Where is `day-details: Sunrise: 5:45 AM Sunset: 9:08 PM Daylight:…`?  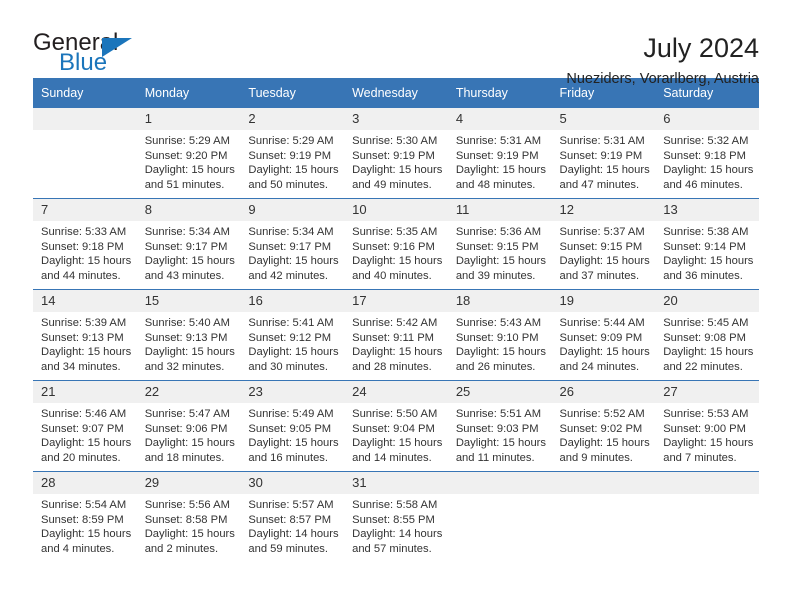 day-details: Sunrise: 5:45 AM Sunset: 9:08 PM Daylight:… is located at coordinates (707, 343).